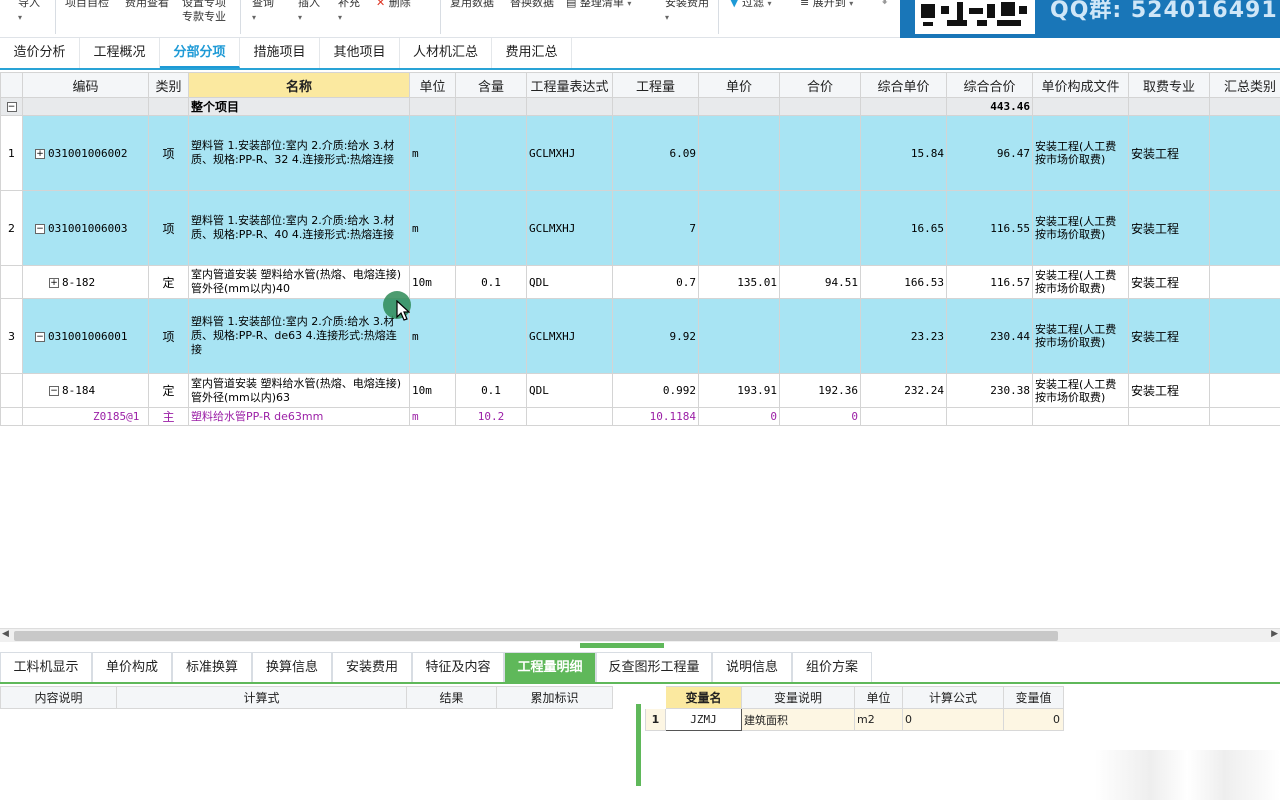  What do you see at coordinates (739, 282) in the screenshot?
I see `cell-unit-price: 135.01` at bounding box center [739, 282].